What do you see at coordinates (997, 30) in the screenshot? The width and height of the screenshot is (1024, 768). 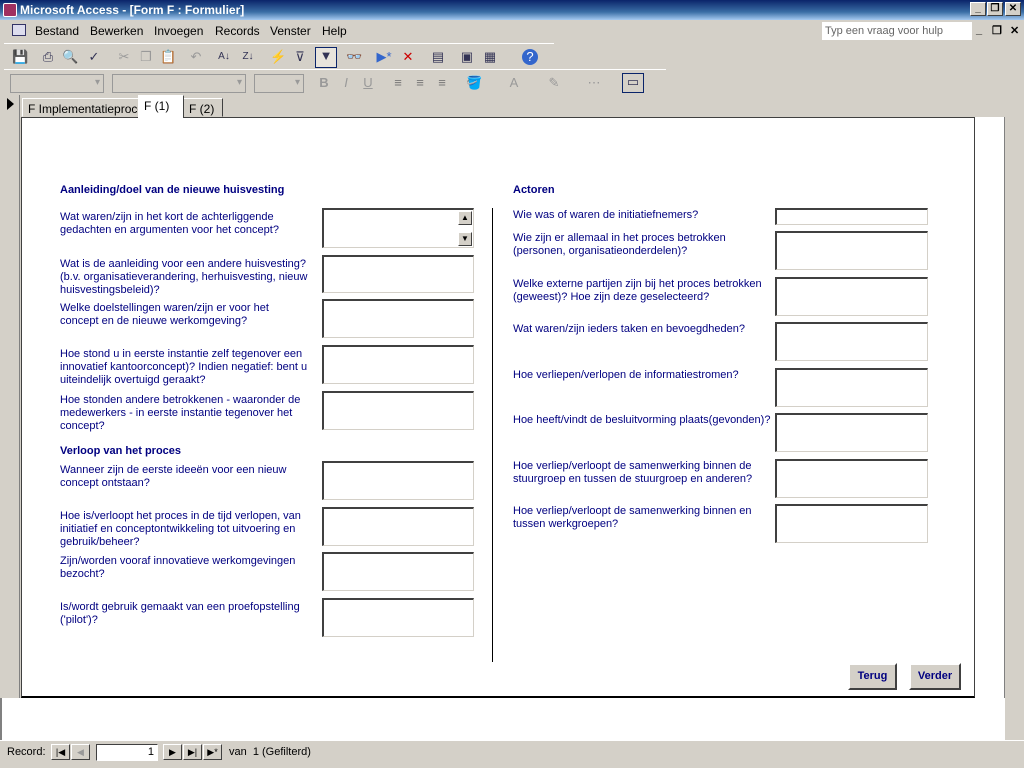 I see `mdi-restore-button: ❐` at bounding box center [997, 30].